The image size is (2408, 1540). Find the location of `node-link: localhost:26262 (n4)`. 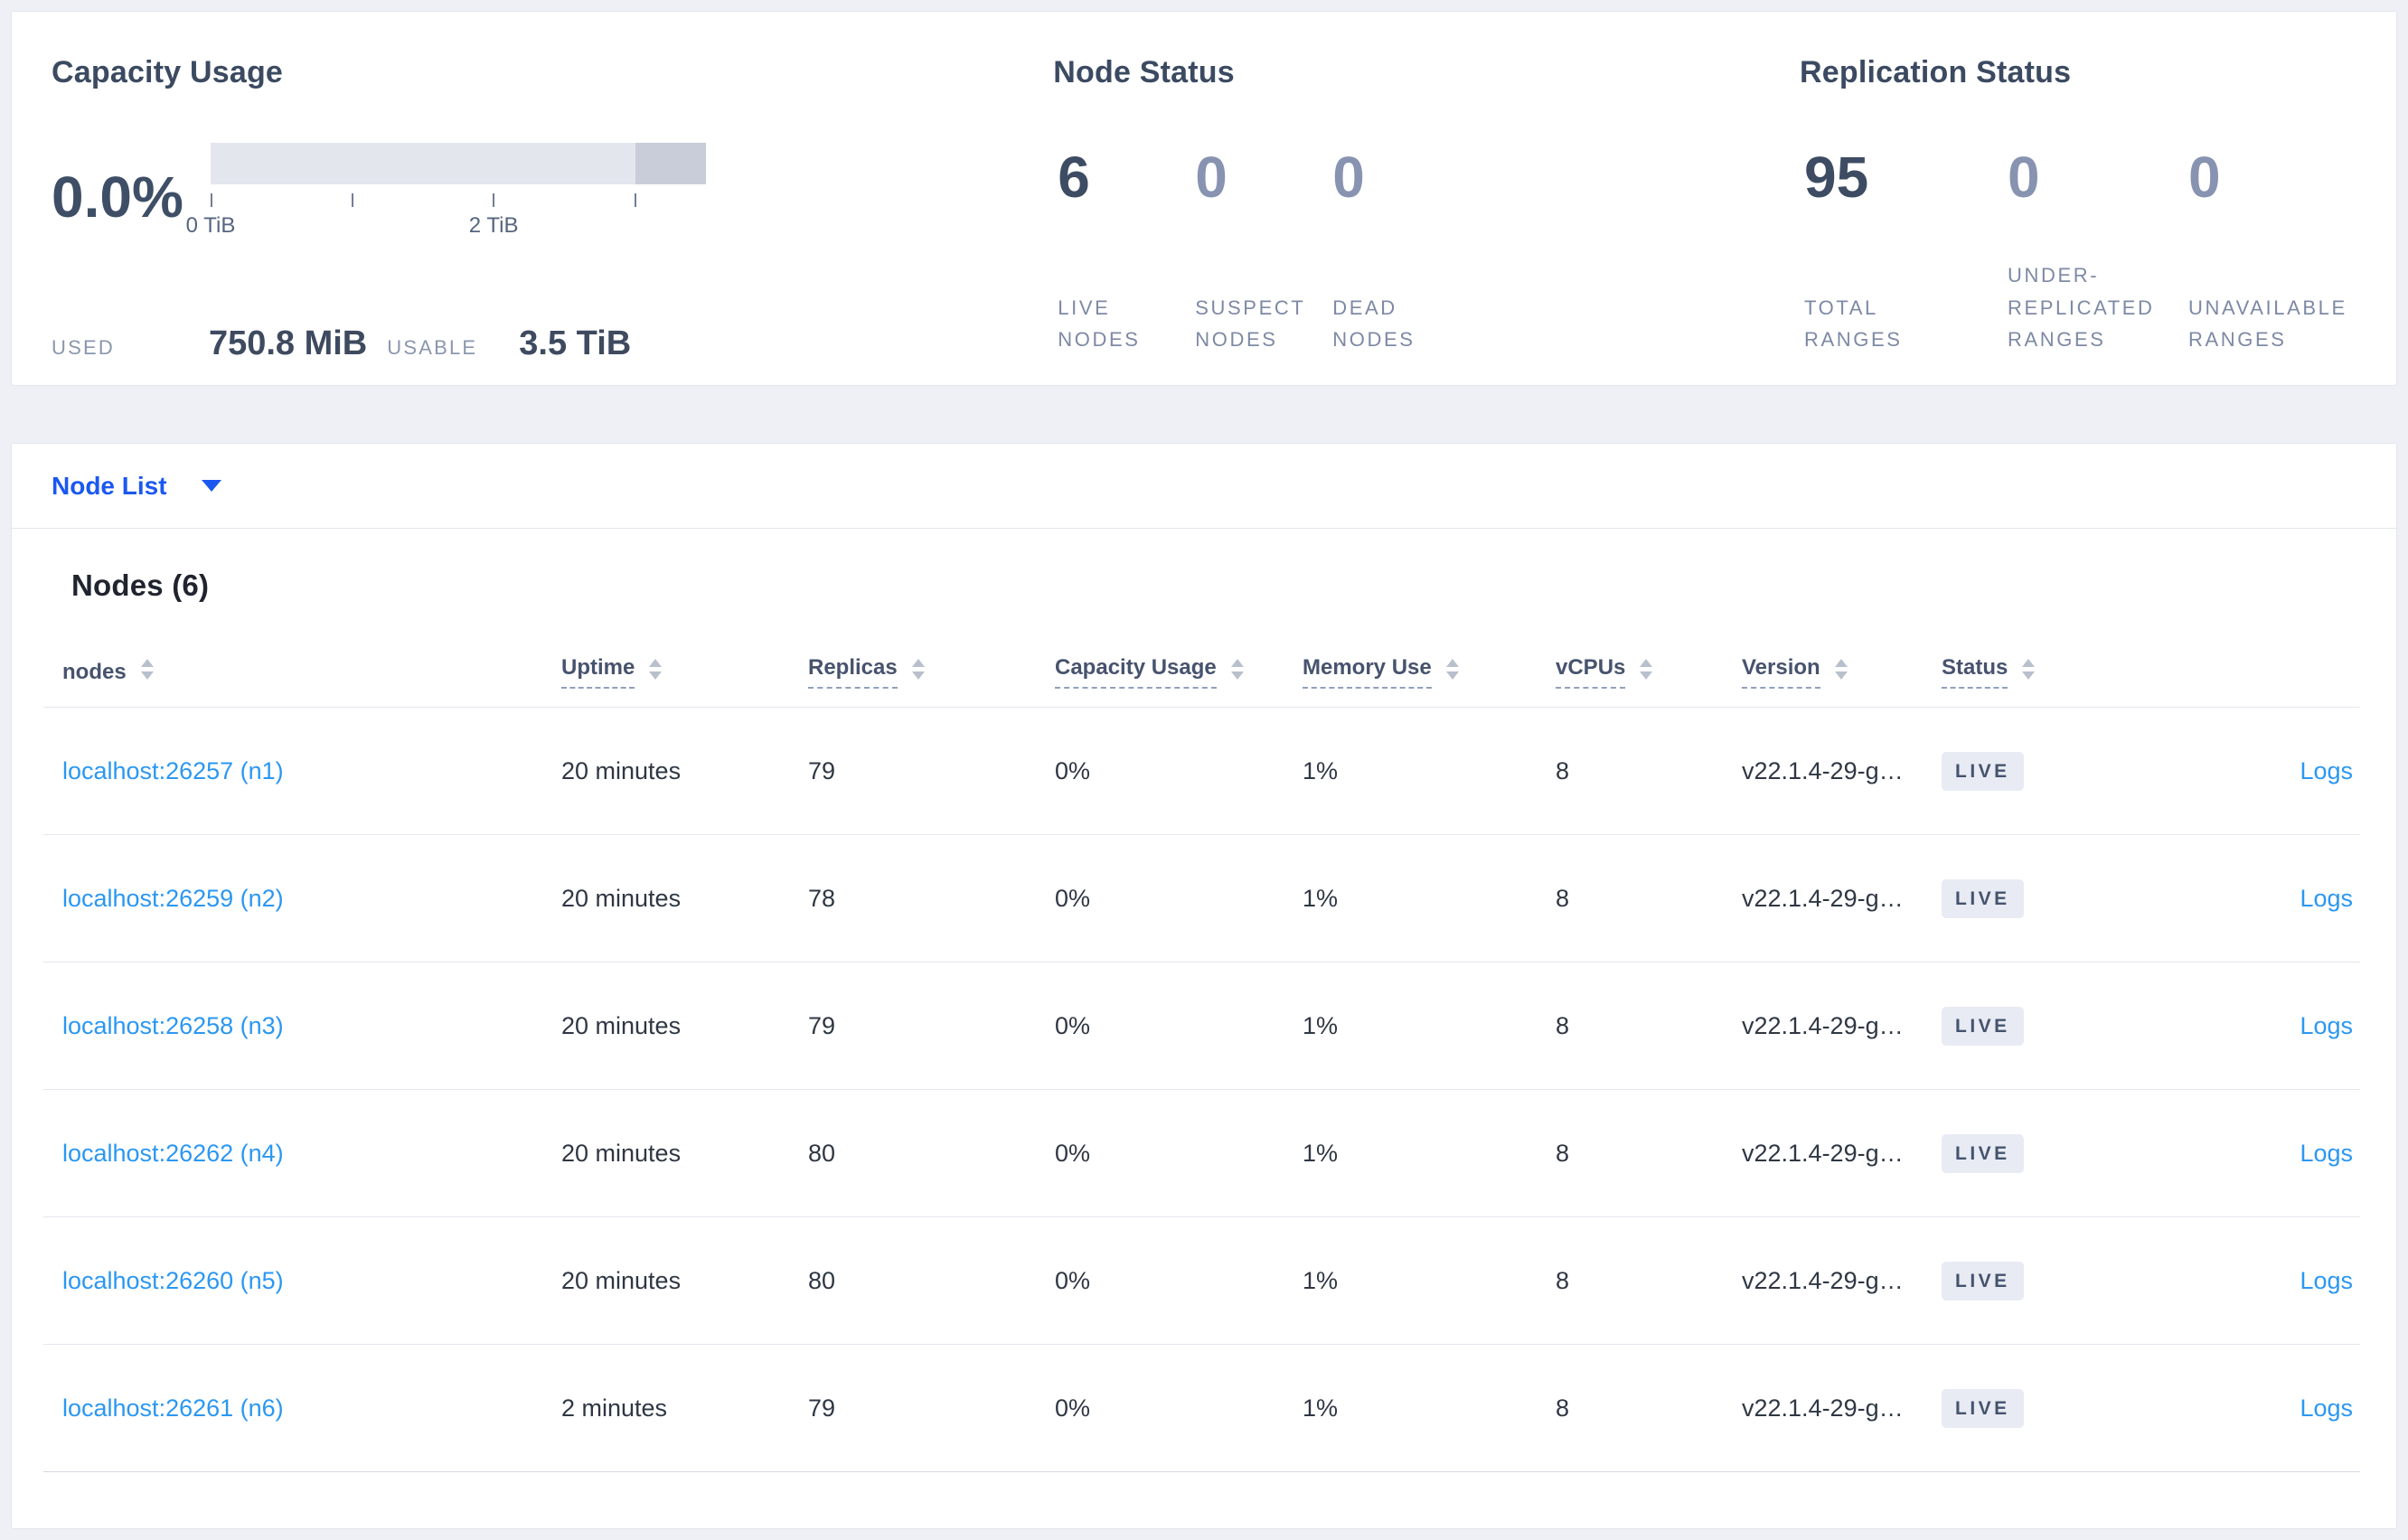

node-link: localhost:26262 (n4) is located at coordinates (173, 1153).